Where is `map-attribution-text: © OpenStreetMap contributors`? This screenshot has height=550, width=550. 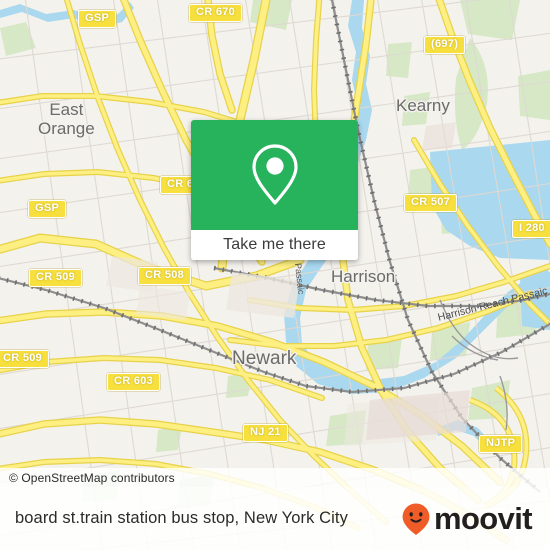 map-attribution-text: © OpenStreetMap contributors is located at coordinates (92, 477).